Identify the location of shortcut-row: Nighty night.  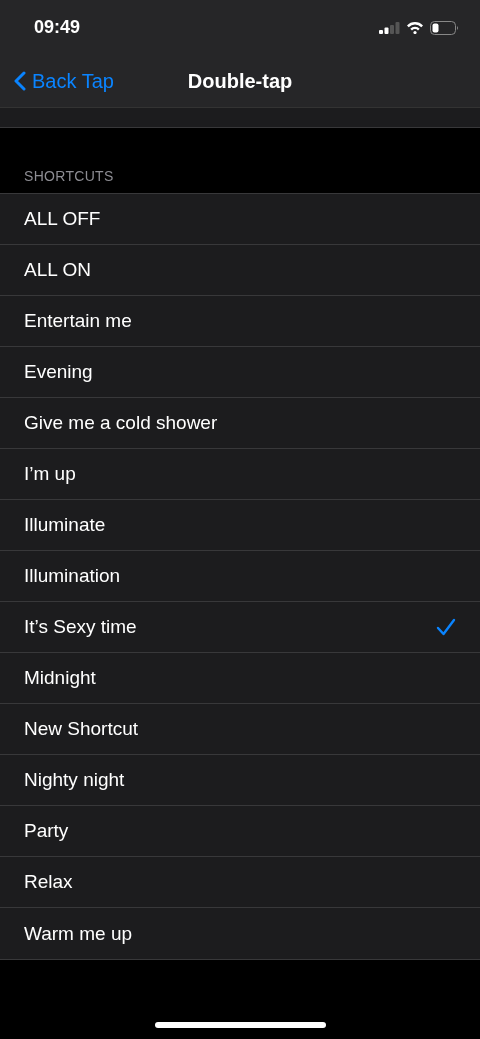
(240, 780).